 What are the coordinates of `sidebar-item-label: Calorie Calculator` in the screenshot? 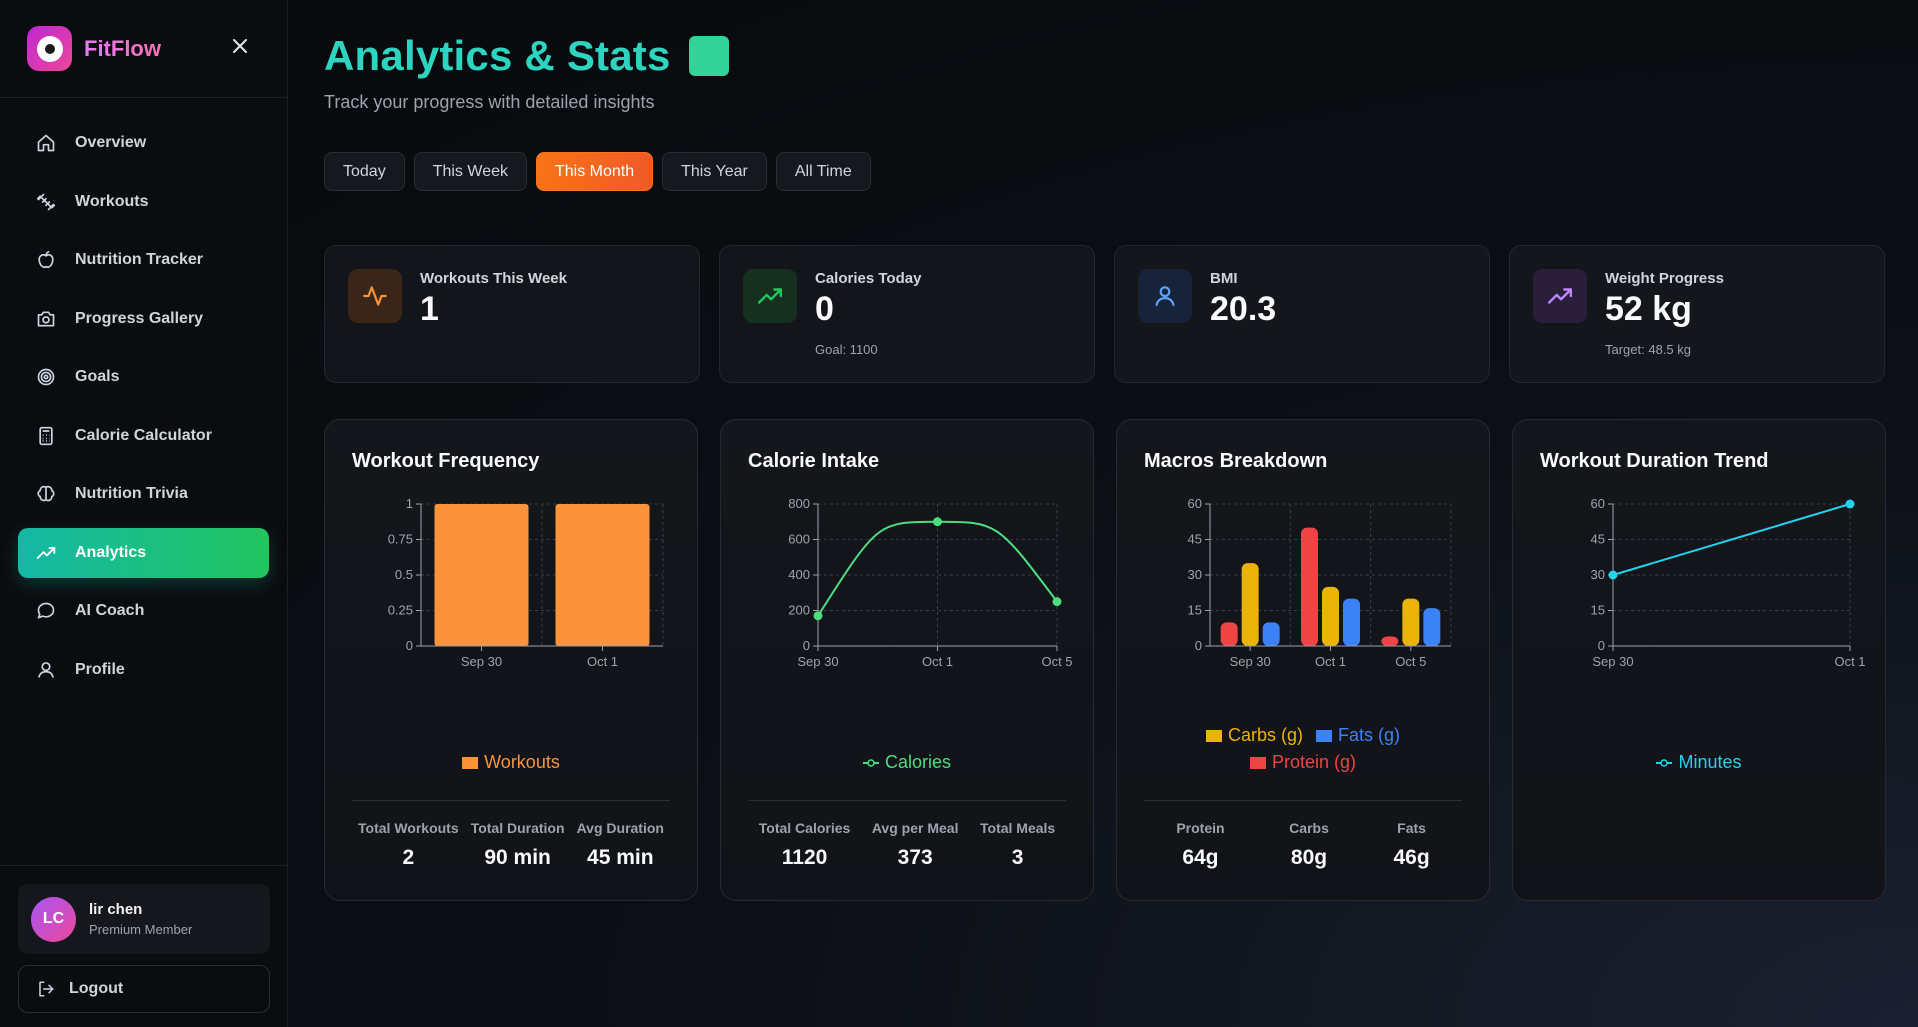 It's located at (143, 435).